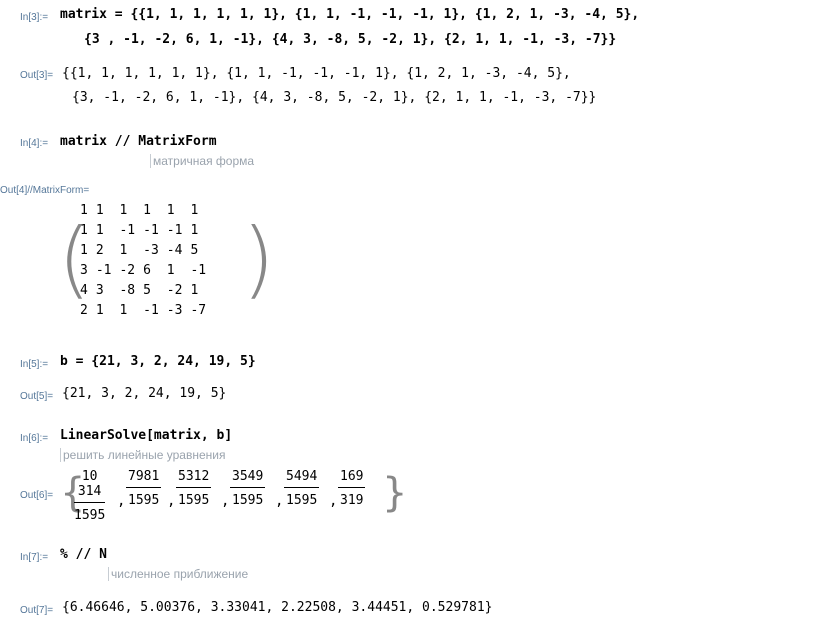  What do you see at coordinates (352, 478) in the screenshot?
I see `fraction-numerator: 169` at bounding box center [352, 478].